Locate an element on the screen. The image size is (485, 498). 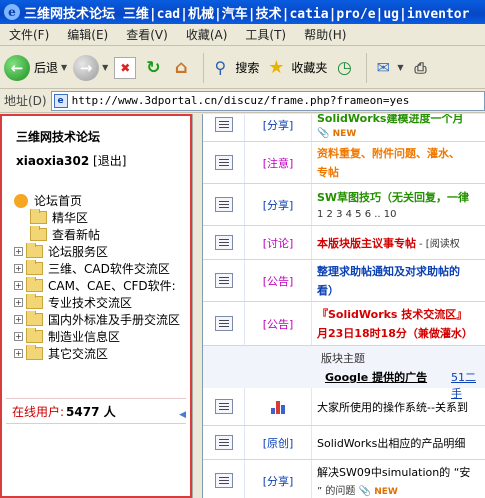
favorites-label: 收藏夹 is located at coordinates (309, 68).